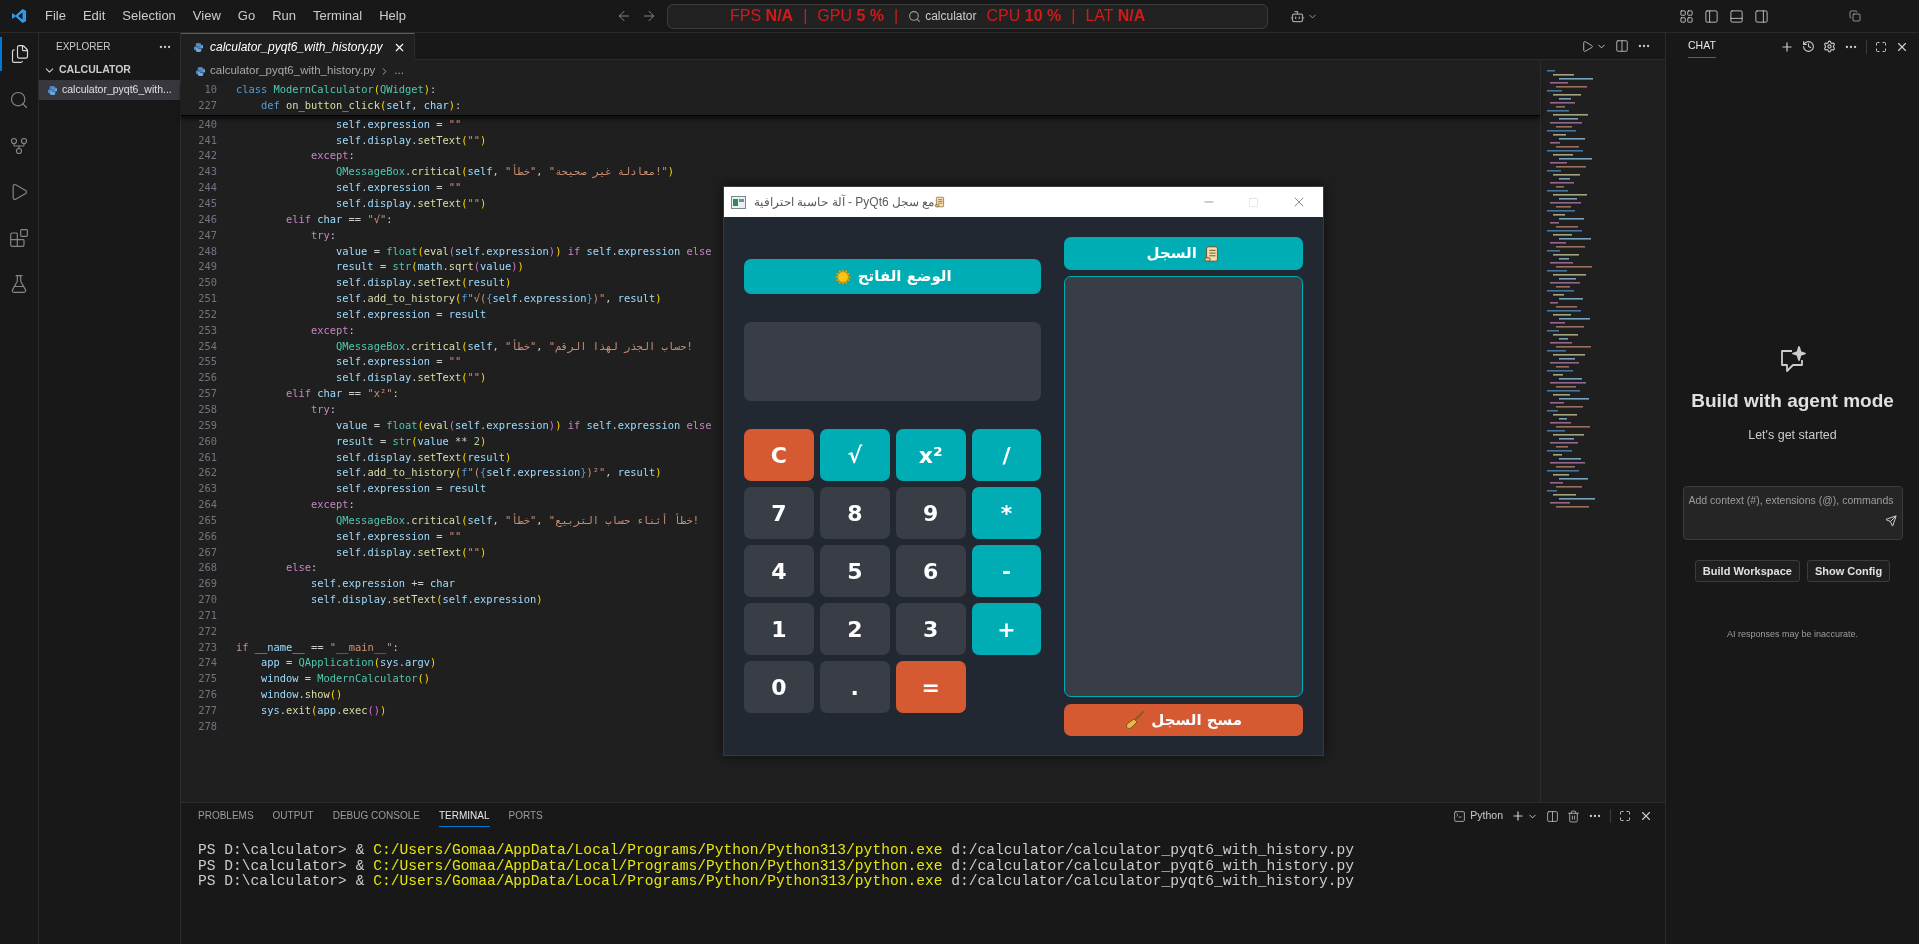 The height and width of the screenshot is (944, 1919). Describe the element at coordinates (1855, 16) in the screenshot. I see `restore-icon` at that location.